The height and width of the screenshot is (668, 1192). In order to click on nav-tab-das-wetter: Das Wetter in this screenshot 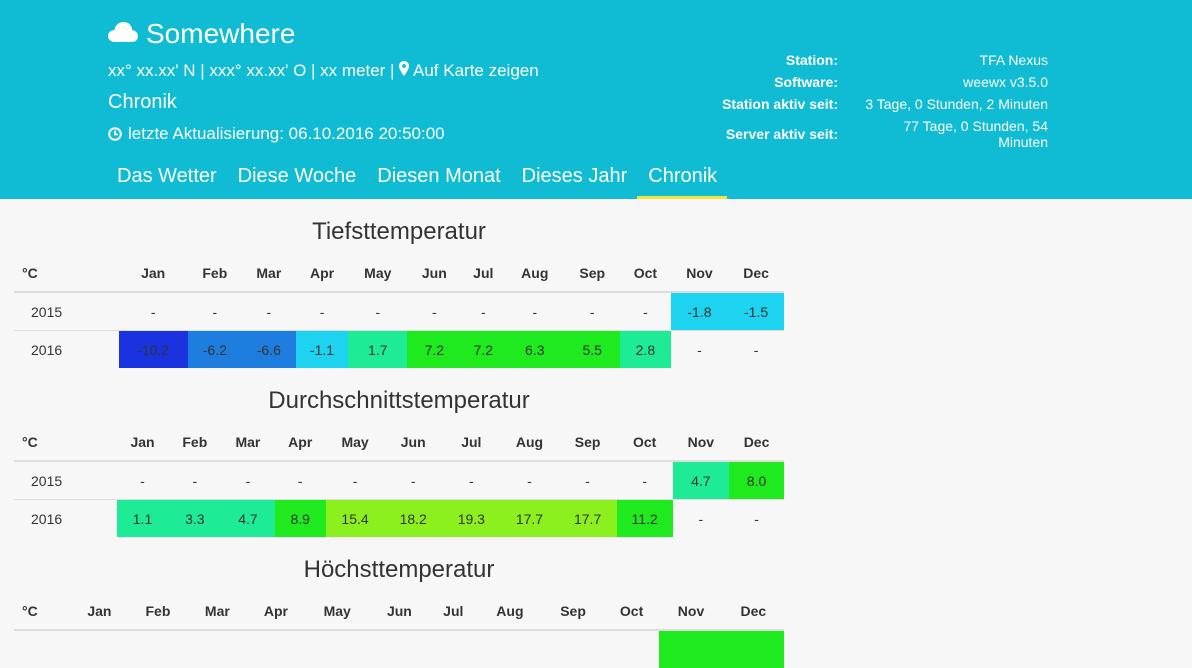, I will do `click(166, 179)`.